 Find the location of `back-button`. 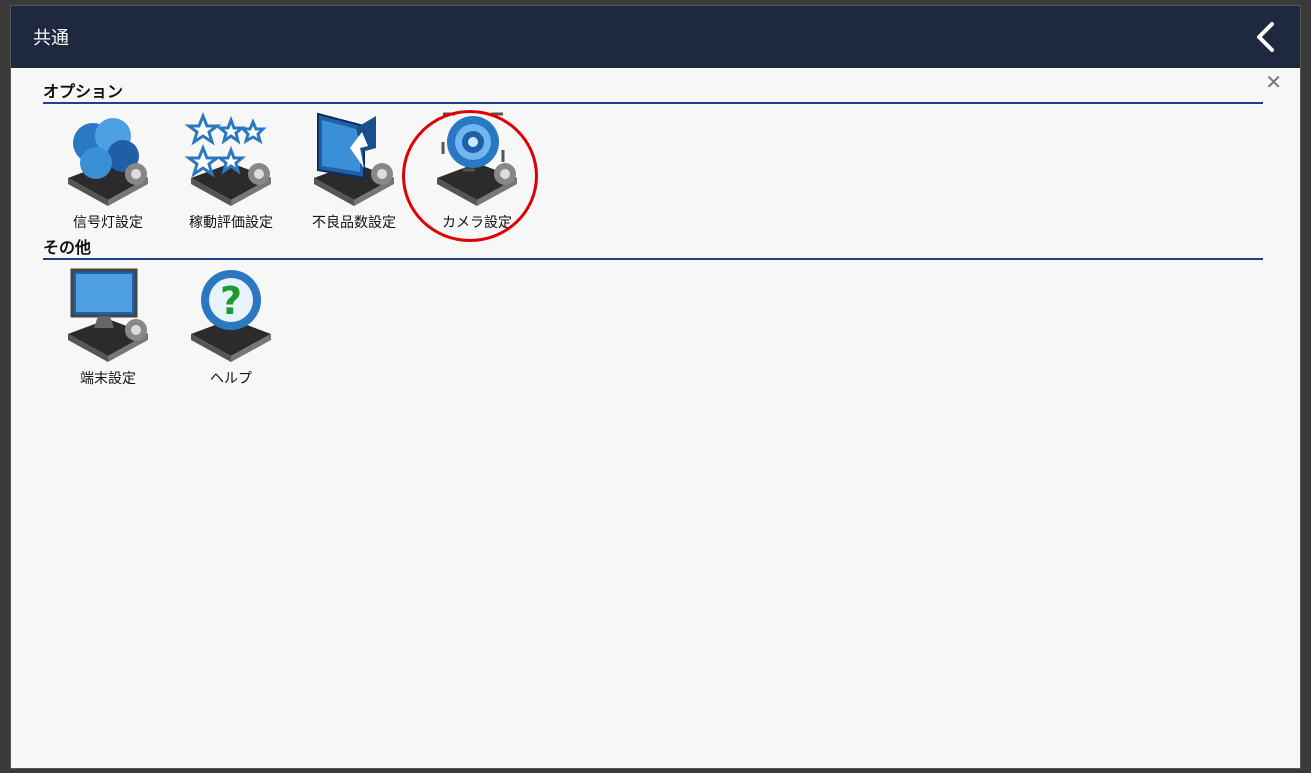

back-button is located at coordinates (1266, 37).